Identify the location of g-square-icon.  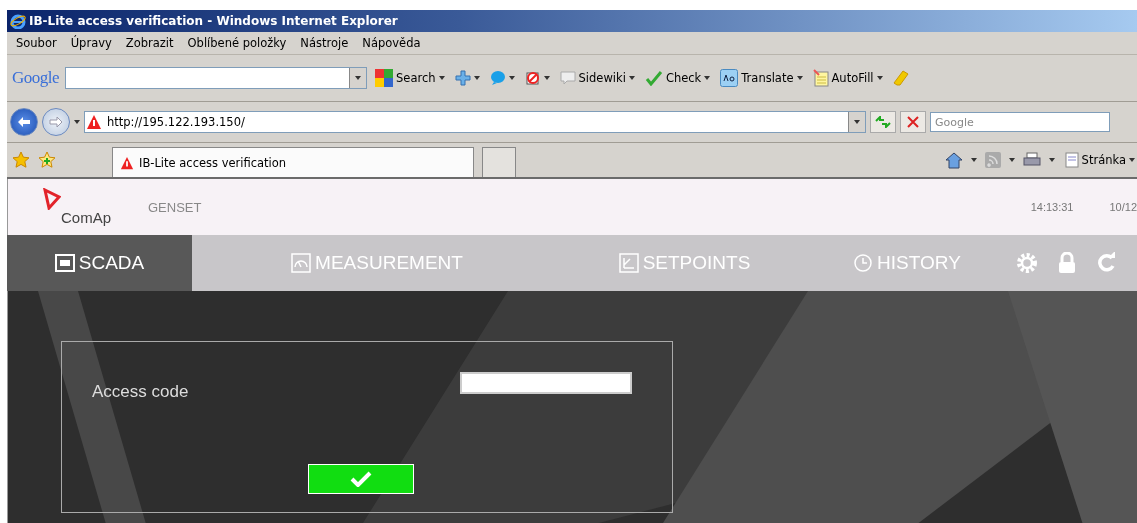
(384, 78).